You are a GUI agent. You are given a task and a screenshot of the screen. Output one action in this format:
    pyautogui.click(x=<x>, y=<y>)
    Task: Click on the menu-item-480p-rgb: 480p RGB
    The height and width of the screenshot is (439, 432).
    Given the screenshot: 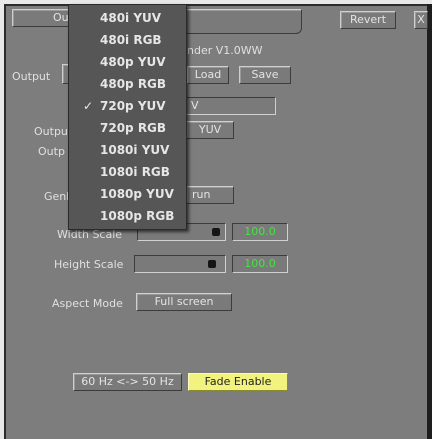 What is the action you would take?
    pyautogui.click(x=127, y=84)
    